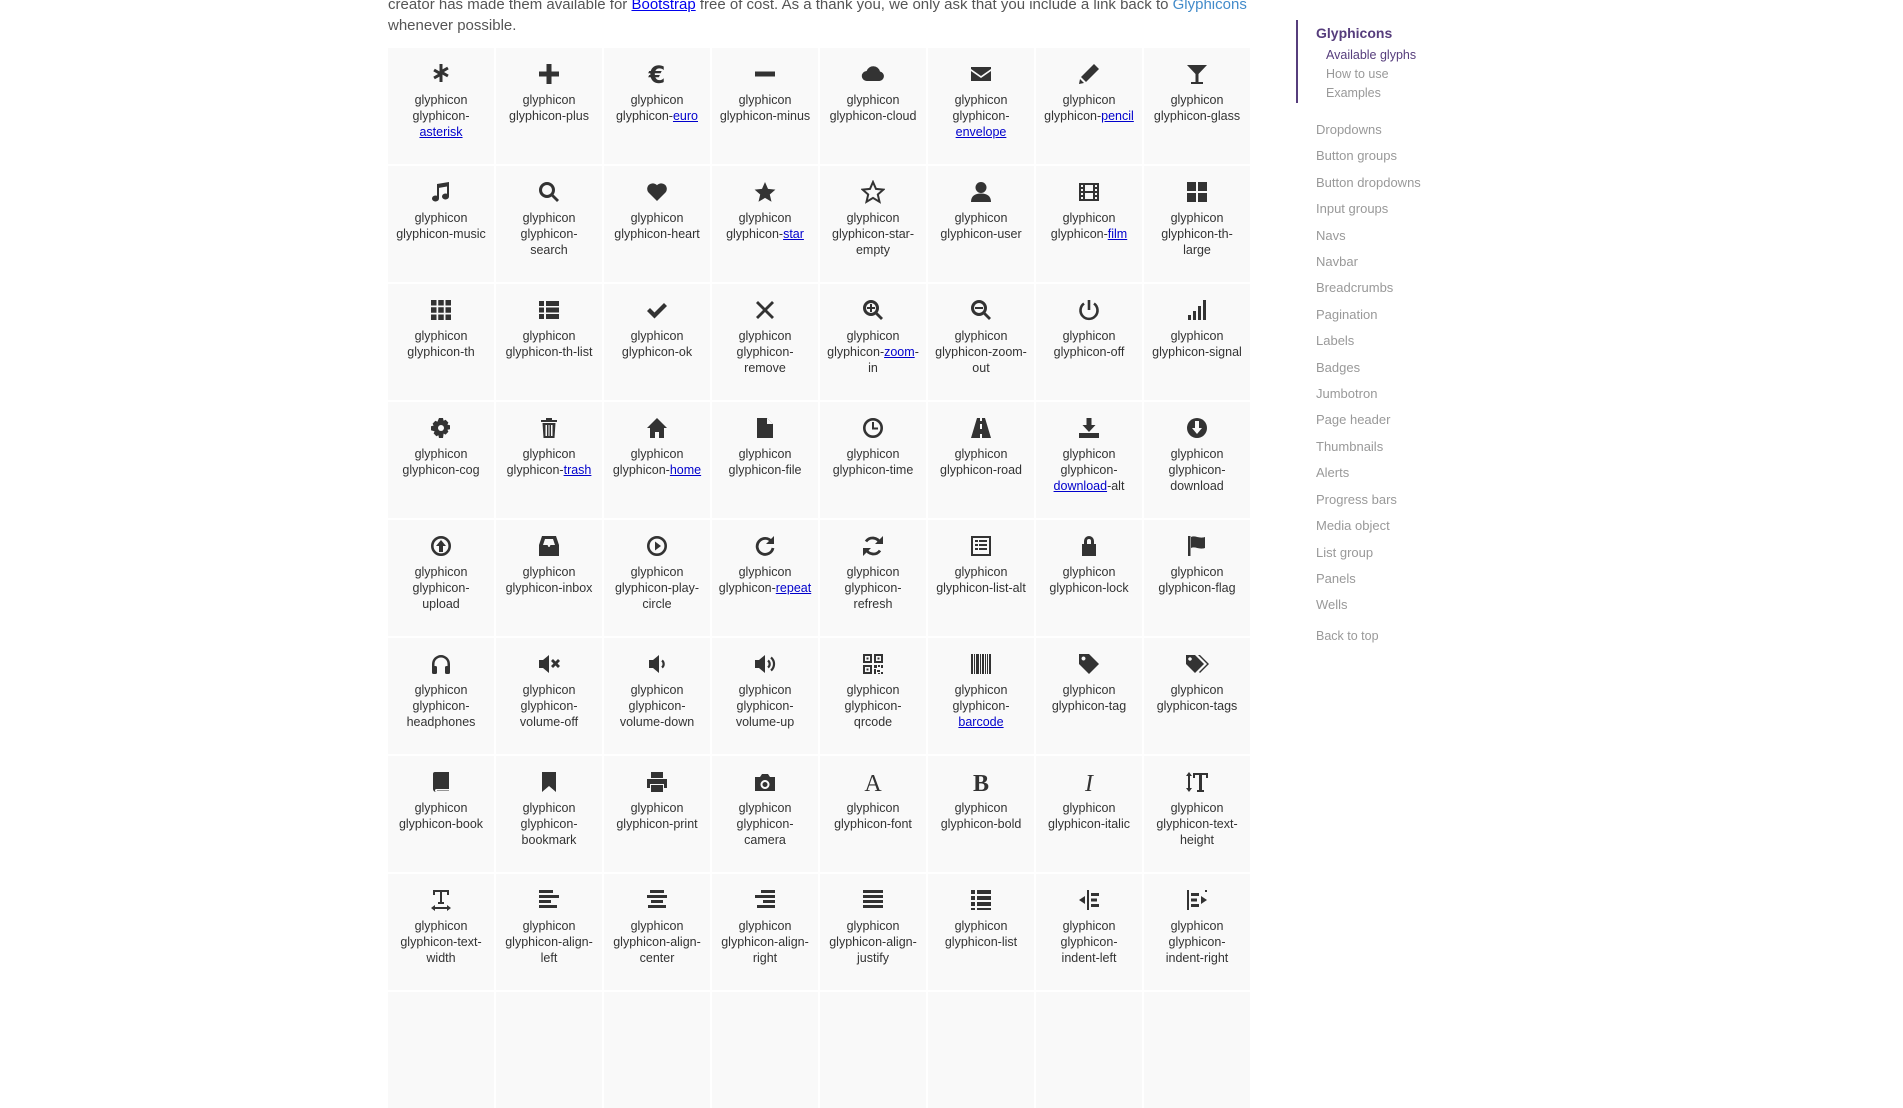  Describe the element at coordinates (1197, 932) in the screenshot. I see `glyph-cell-indent-right: glyphicon glyphicon-indent-right` at that location.